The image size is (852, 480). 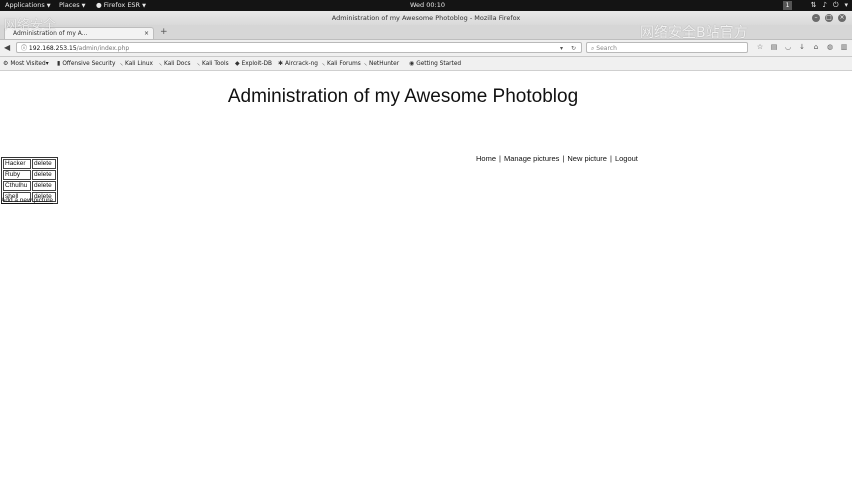 What do you see at coordinates (813, 5) in the screenshot?
I see `network-icon: ⇅` at bounding box center [813, 5].